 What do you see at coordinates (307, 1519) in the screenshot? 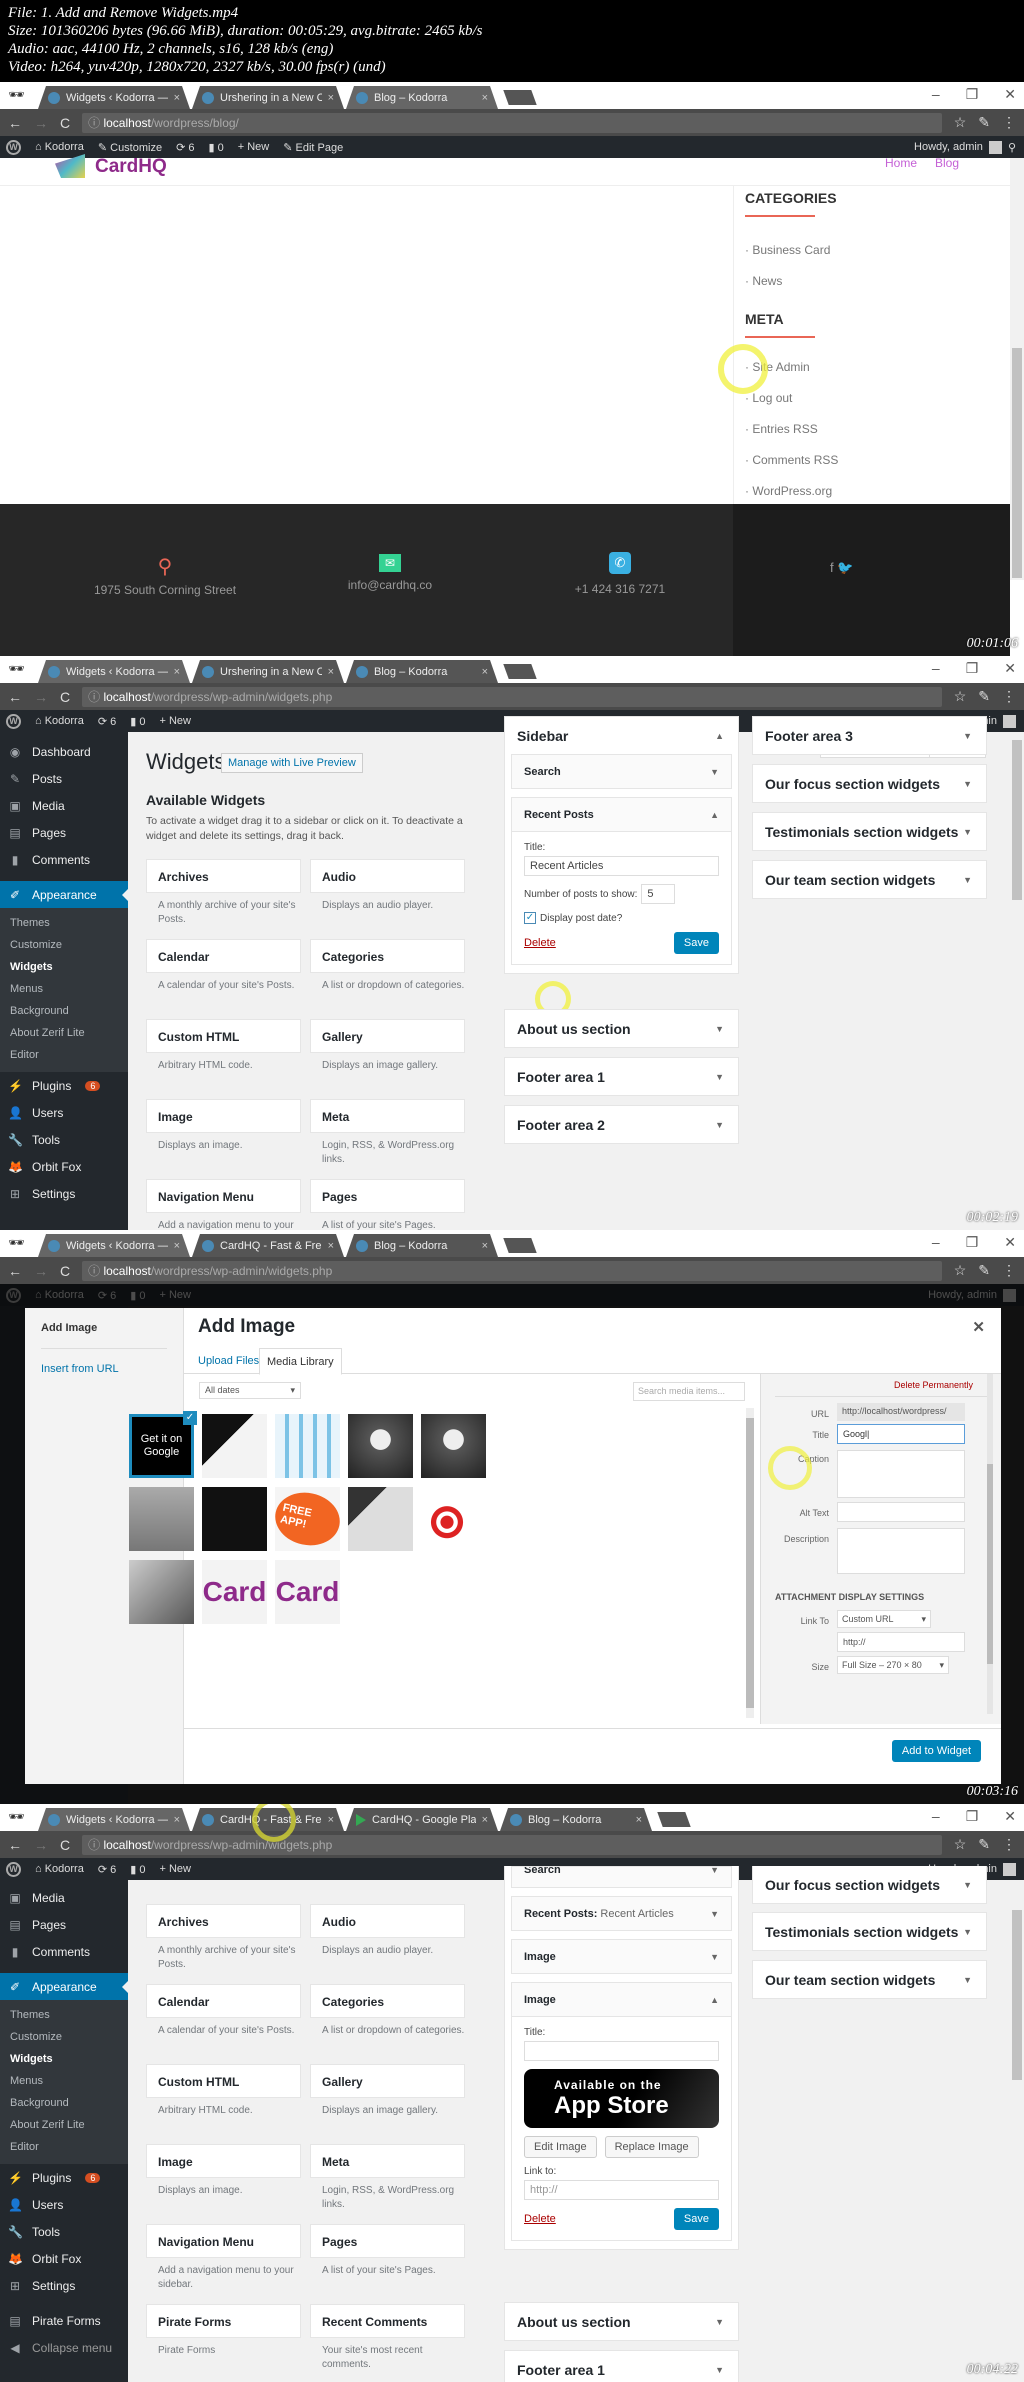
I see `media-thumbnail: FREE APP!` at bounding box center [307, 1519].